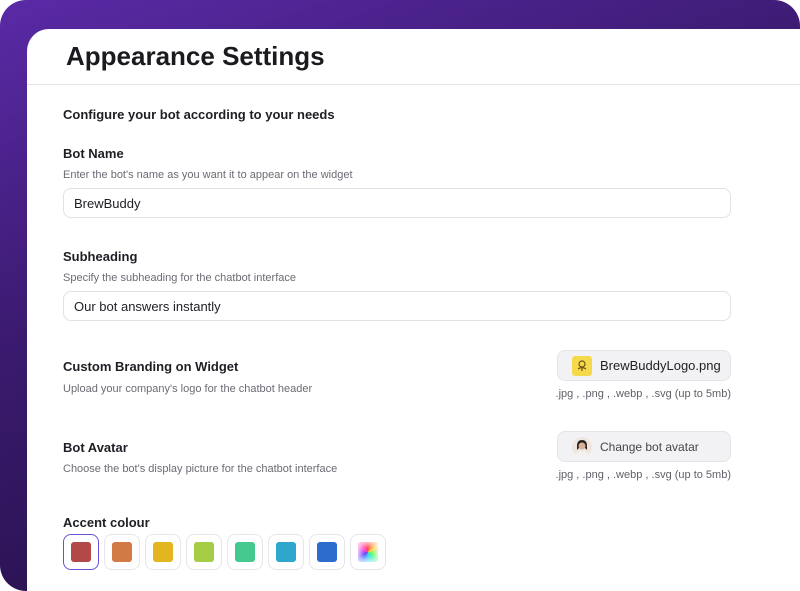  I want to click on color-picker-icon, so click(368, 552).